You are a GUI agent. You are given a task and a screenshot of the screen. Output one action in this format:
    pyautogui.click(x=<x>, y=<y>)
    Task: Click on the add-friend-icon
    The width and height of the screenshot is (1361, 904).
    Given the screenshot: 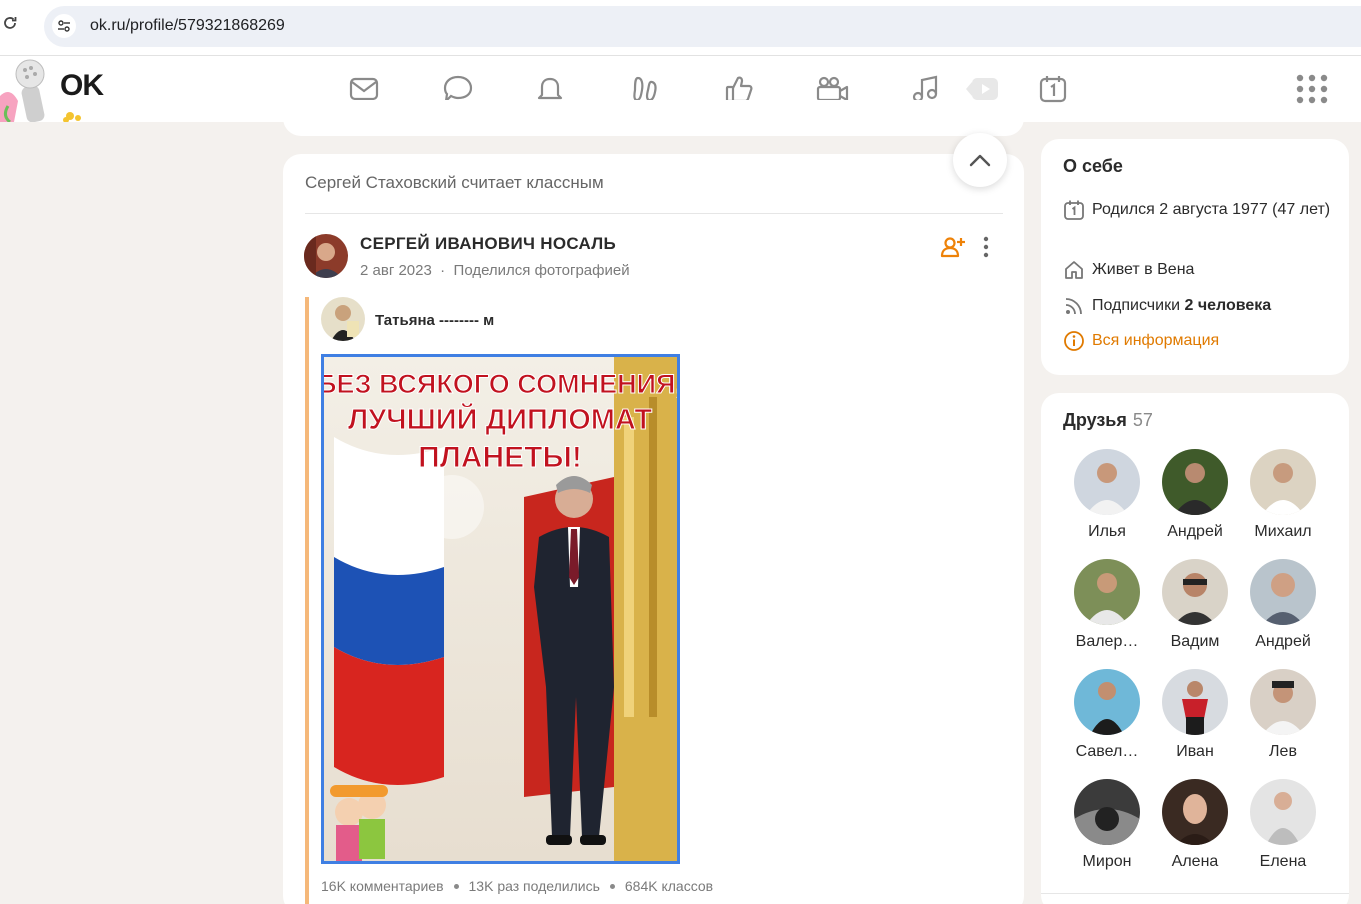 What is the action you would take?
    pyautogui.click(x=953, y=247)
    